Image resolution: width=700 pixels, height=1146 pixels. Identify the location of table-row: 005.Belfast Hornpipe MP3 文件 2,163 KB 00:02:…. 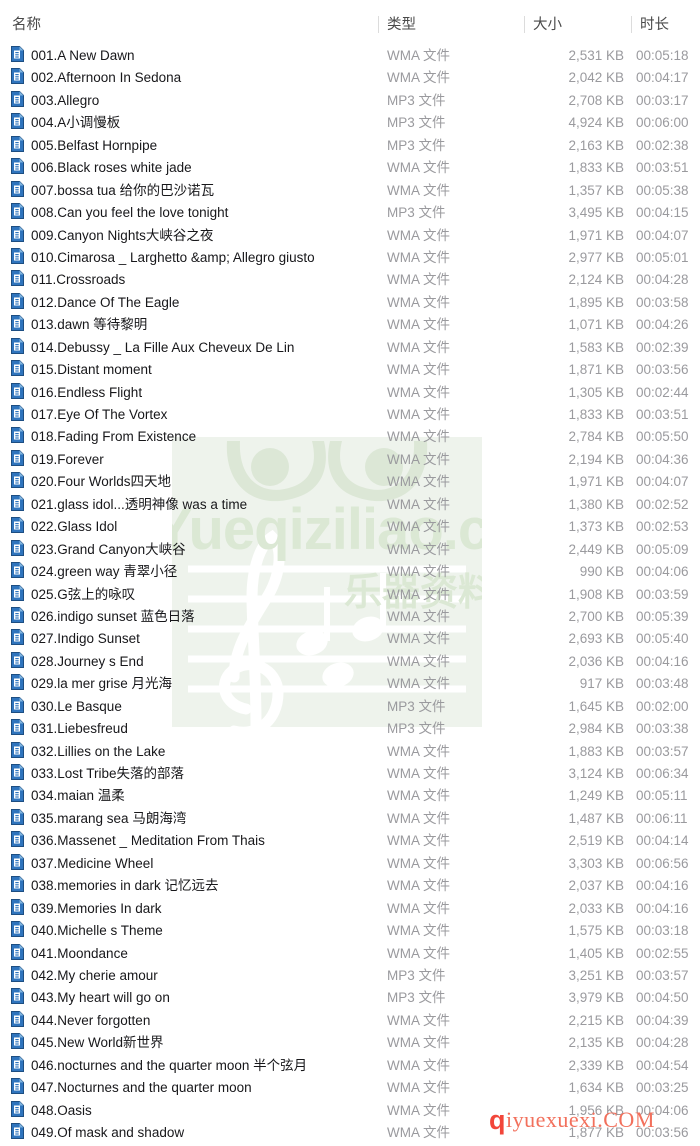
(350, 146).